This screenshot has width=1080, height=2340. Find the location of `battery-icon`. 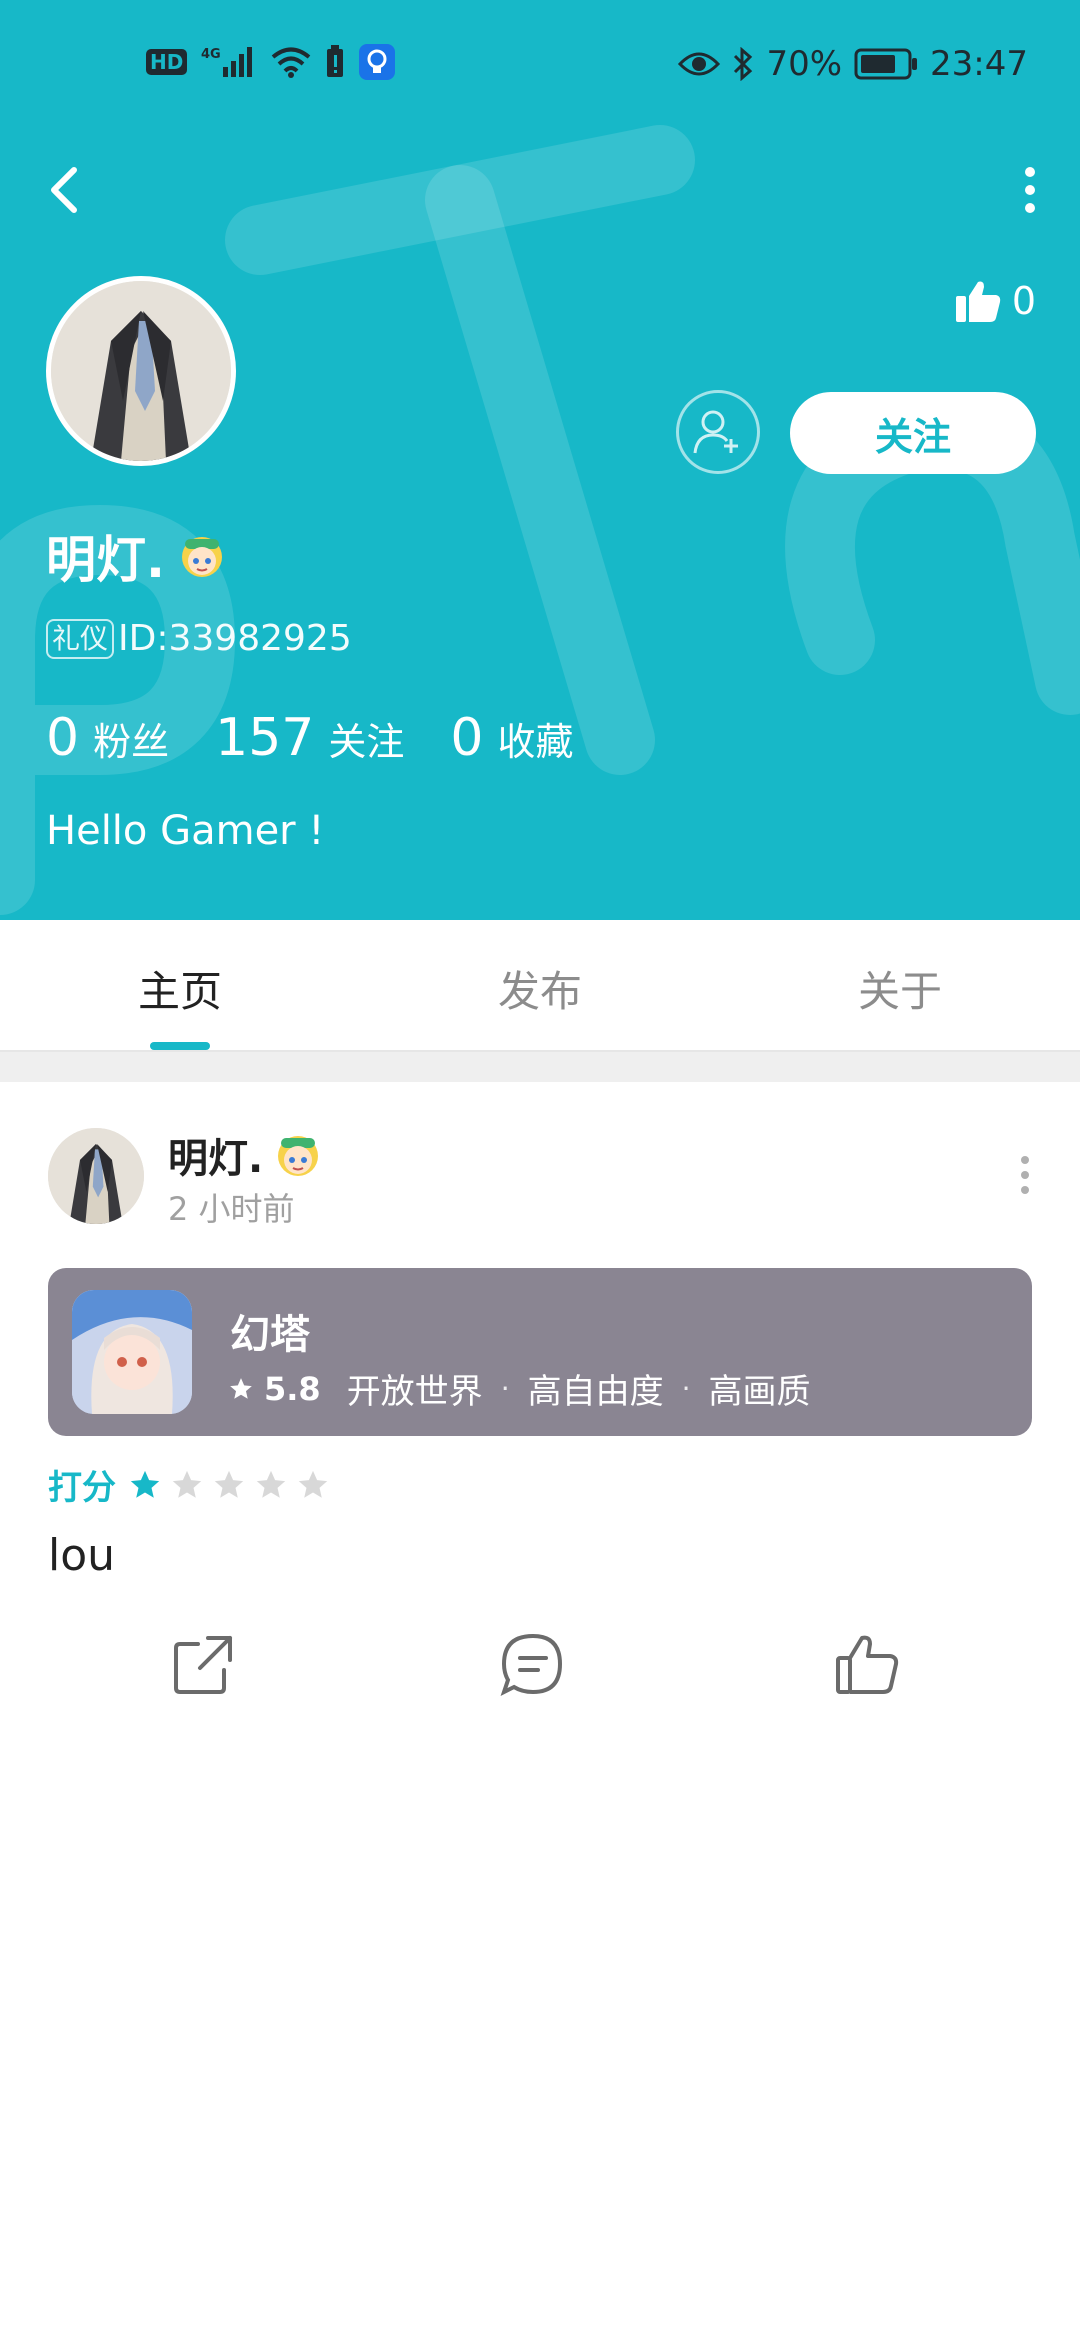

battery-icon is located at coordinates (886, 64).